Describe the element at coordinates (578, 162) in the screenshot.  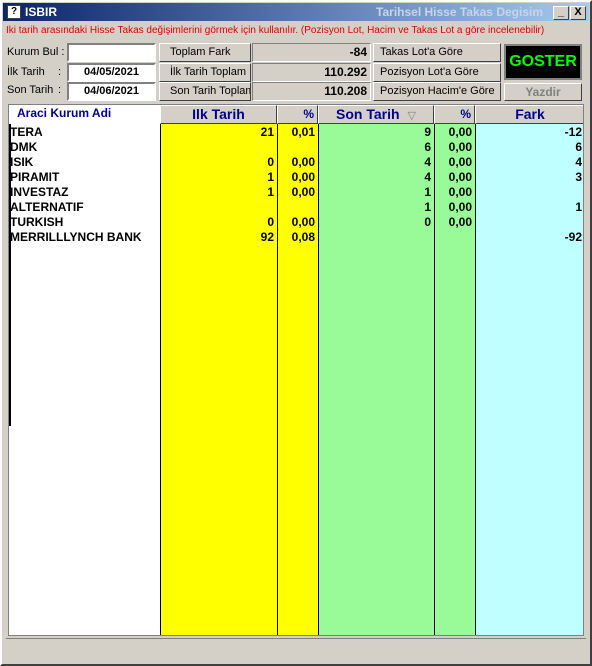
I see `cell-fark: 4` at that location.